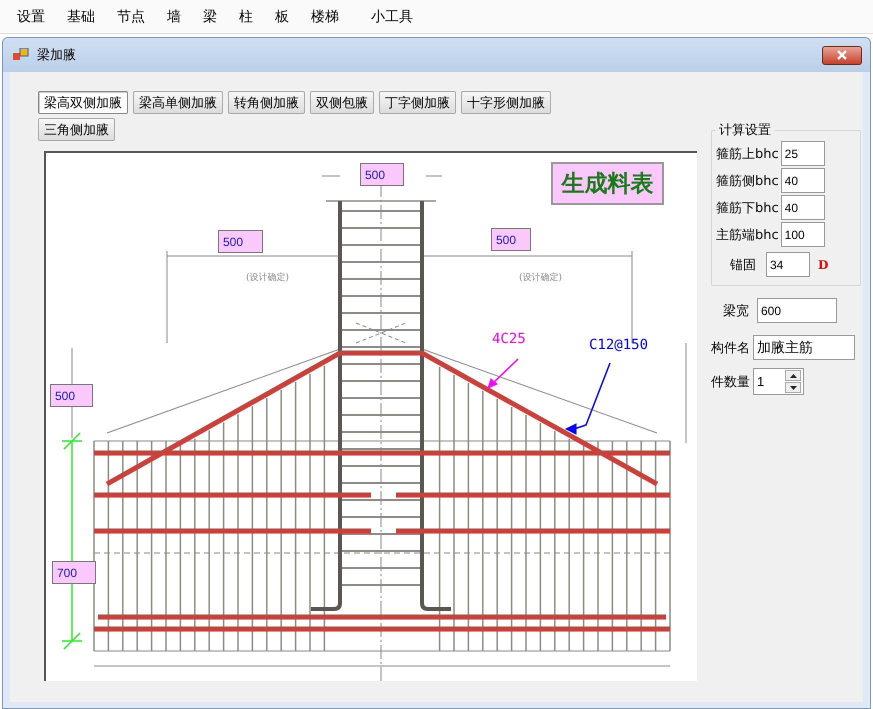 Image resolution: width=873 pixels, height=709 pixels. I want to click on close-button, so click(842, 55).